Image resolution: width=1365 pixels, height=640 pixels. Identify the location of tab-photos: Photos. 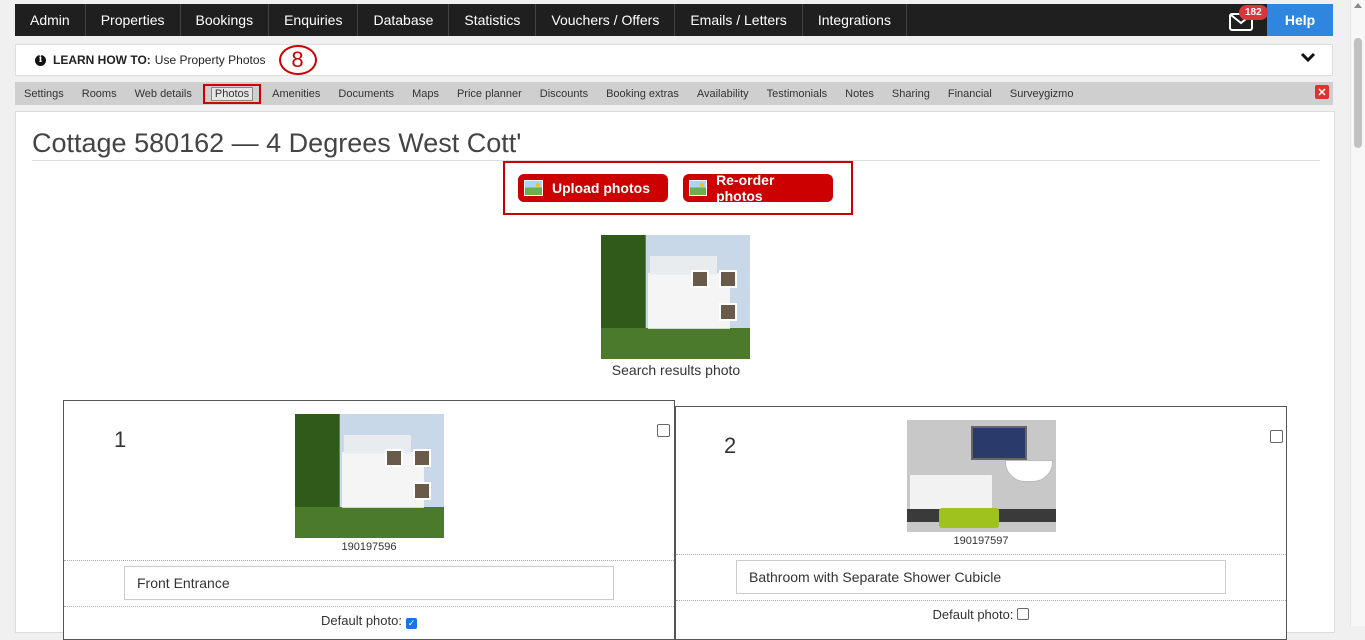
(232, 93).